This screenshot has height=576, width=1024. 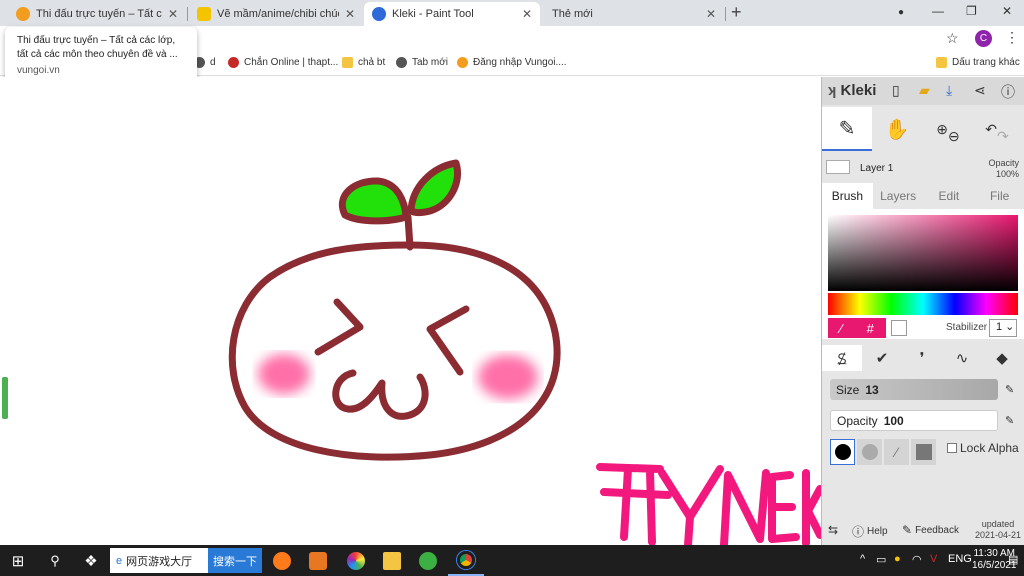 I want to click on stabilizer-value: 1, so click(x=999, y=327).